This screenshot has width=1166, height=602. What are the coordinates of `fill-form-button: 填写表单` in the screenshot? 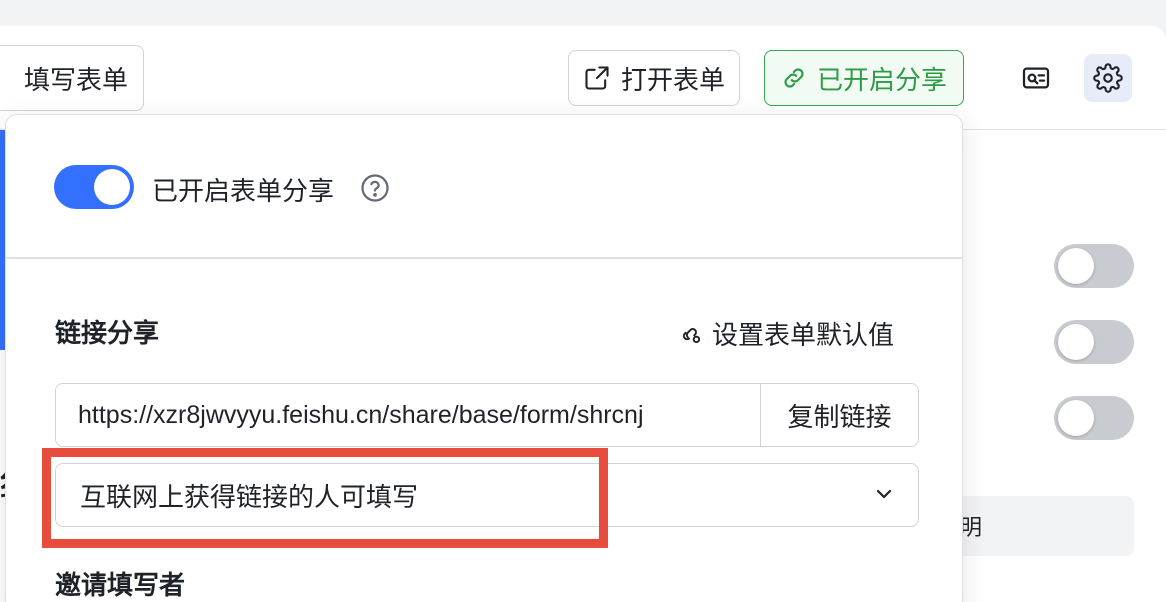 It's located at (72, 78).